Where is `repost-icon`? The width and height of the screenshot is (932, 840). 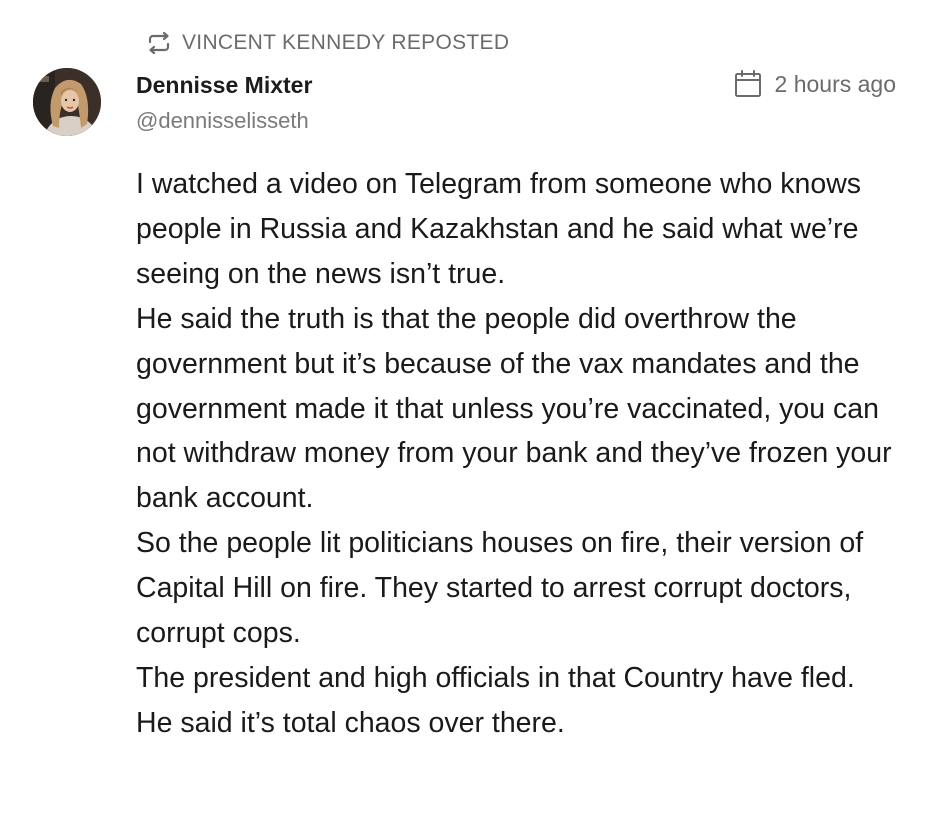 repost-icon is located at coordinates (159, 43).